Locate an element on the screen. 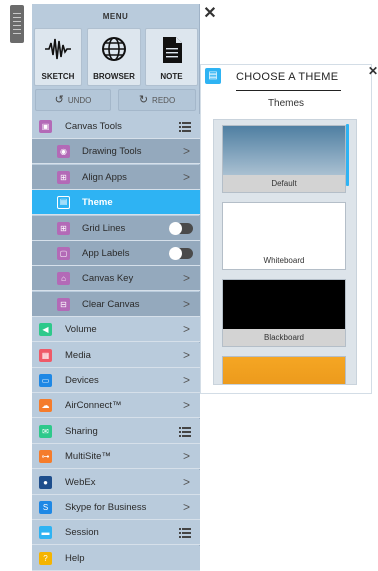 The width and height of the screenshot is (378, 571). menu-item-label: Drawing Tools is located at coordinates (112, 152).